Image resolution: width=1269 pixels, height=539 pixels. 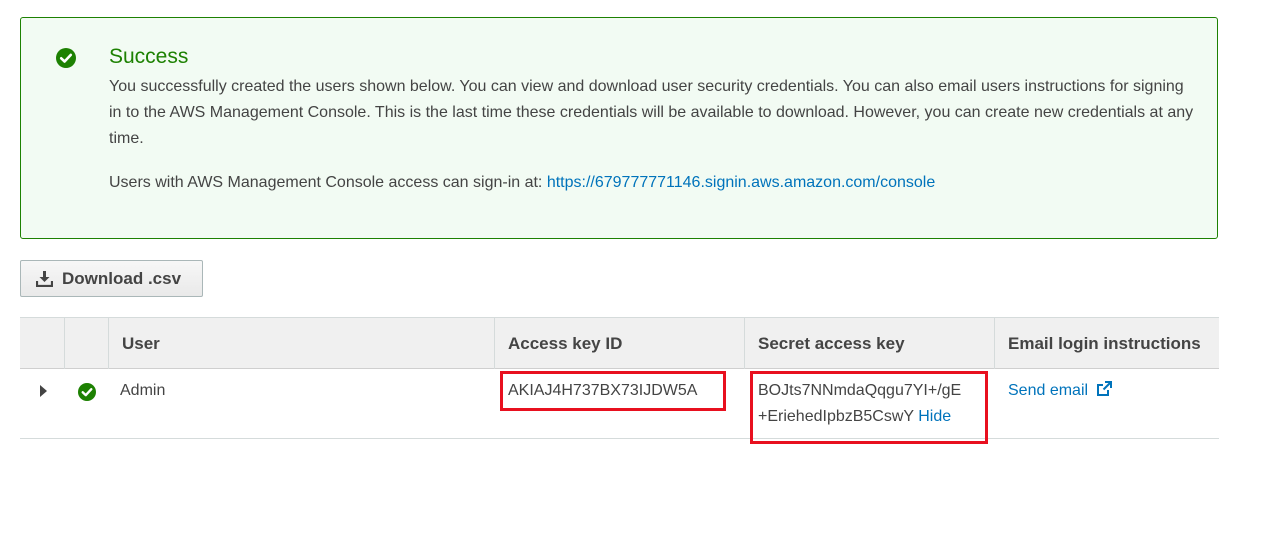 I want to click on send-email-cell: Send email, so click(x=1060, y=391).